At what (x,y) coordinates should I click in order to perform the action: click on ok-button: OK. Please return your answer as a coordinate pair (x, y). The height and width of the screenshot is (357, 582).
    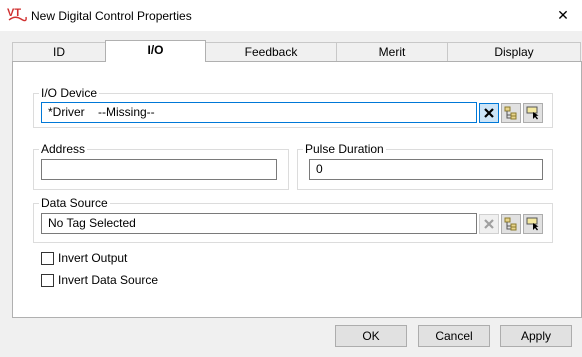
    Looking at the image, I should click on (371, 336).